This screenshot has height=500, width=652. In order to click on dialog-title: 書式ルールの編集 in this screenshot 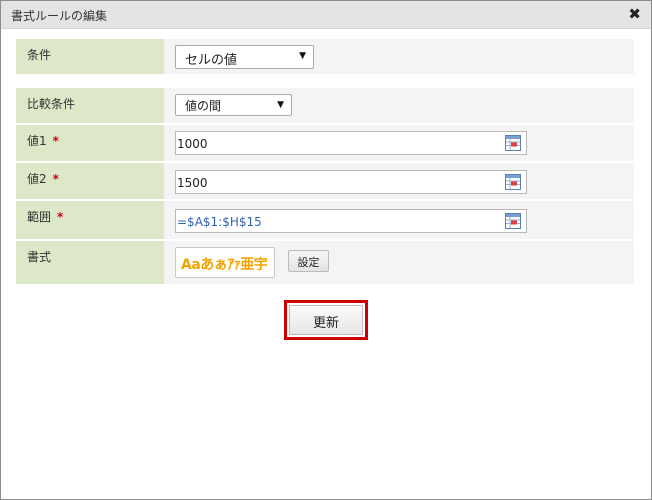, I will do `click(59, 16)`.